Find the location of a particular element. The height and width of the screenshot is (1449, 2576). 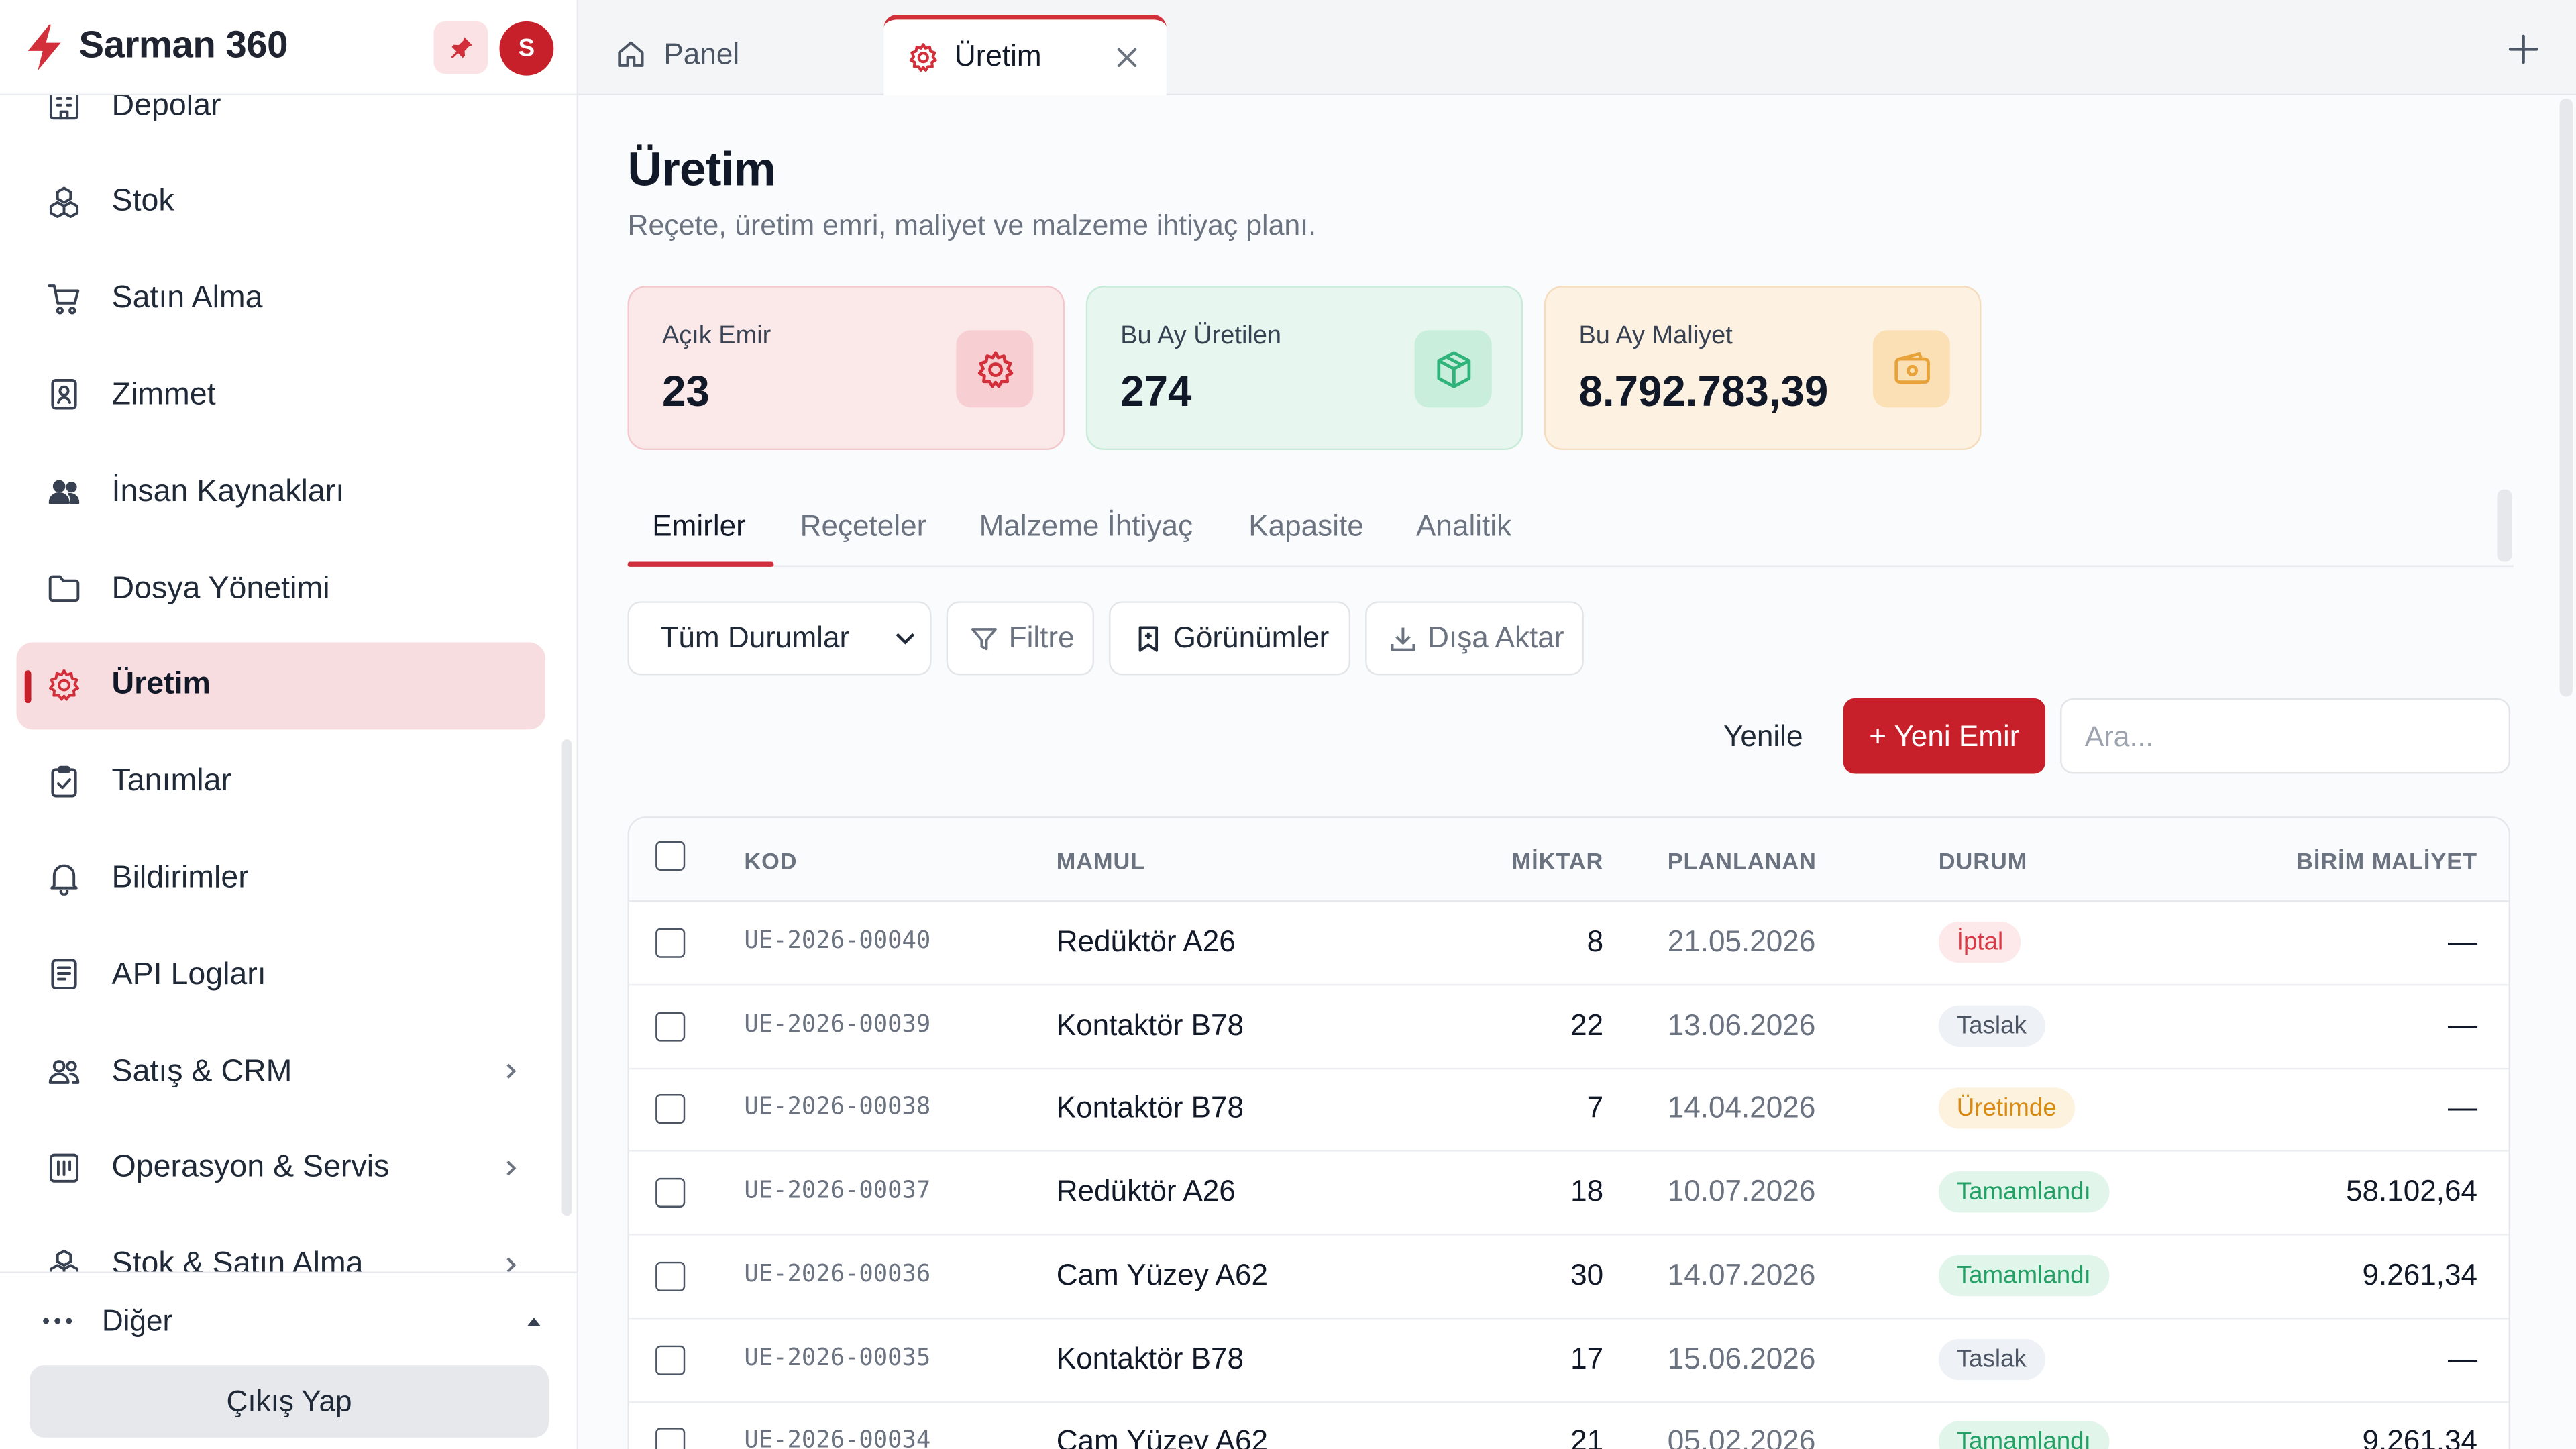

tab-receteler: Reçeteler is located at coordinates (863, 526).